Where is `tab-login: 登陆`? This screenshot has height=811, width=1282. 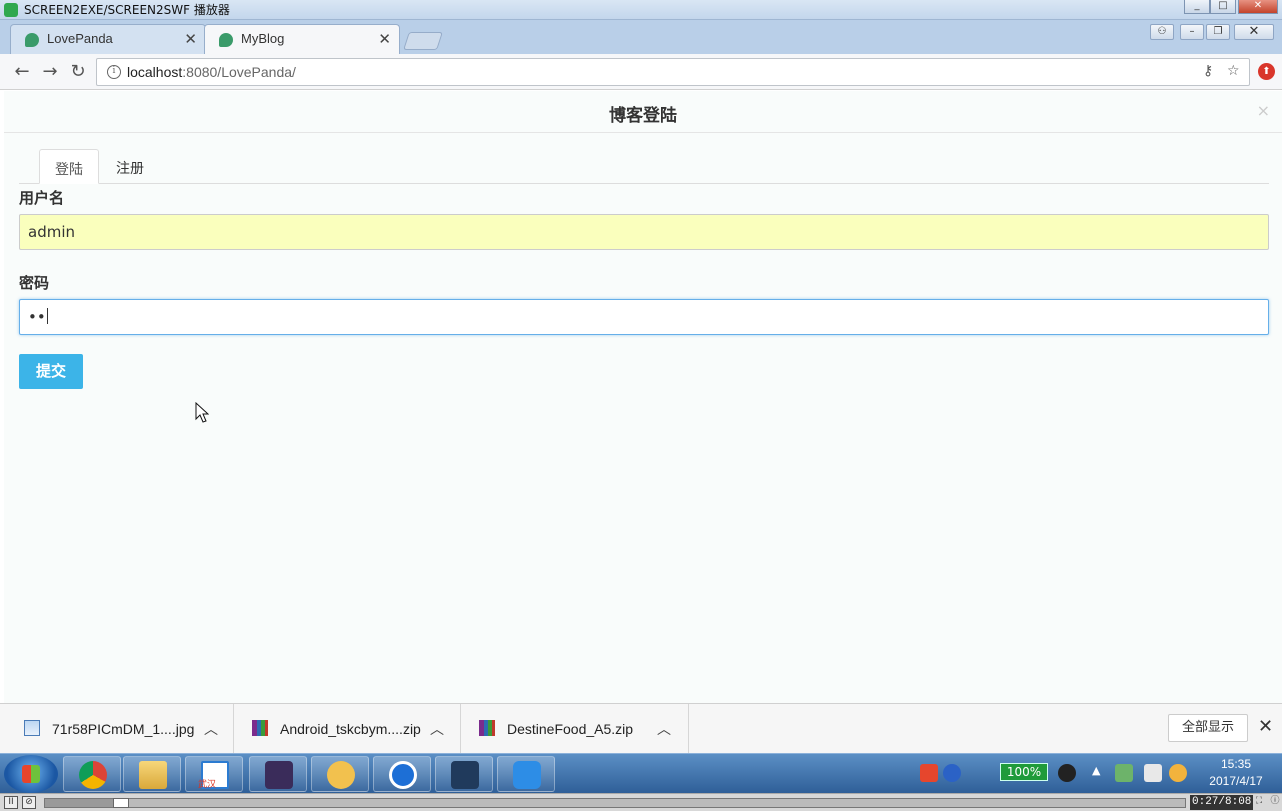
tab-login: 登陆 is located at coordinates (69, 166).